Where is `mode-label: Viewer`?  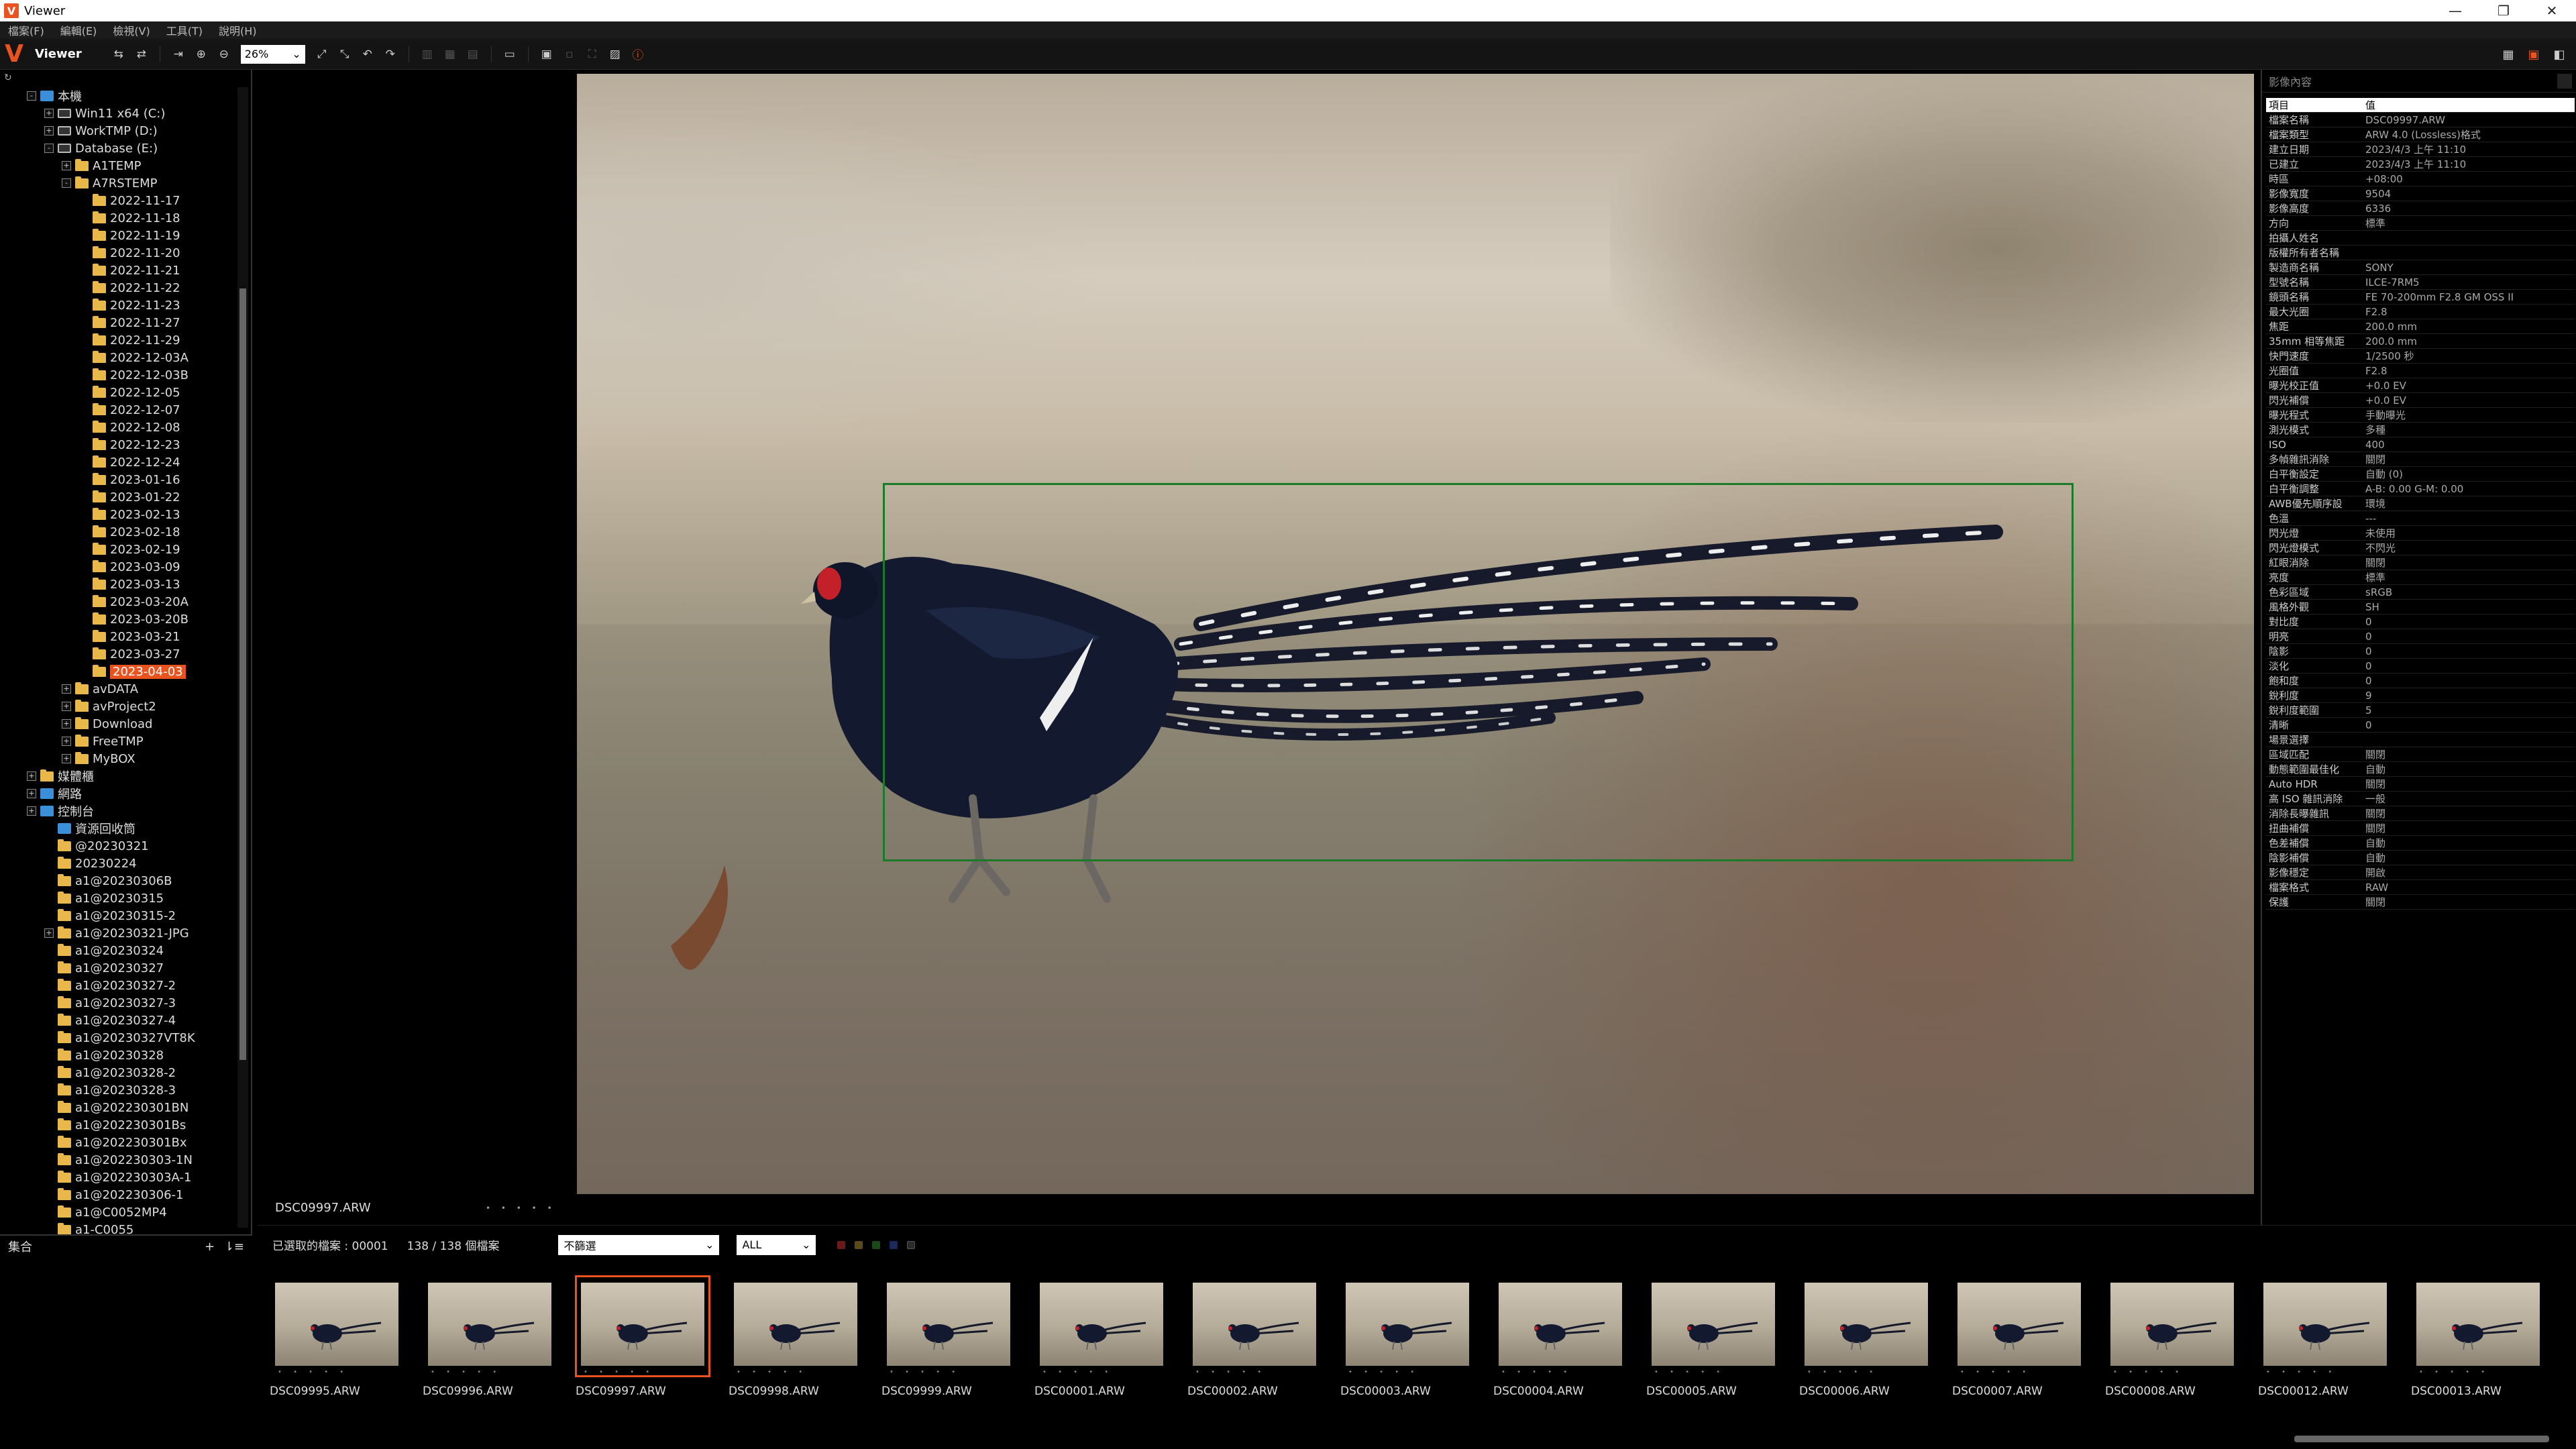
mode-label: Viewer is located at coordinates (58, 54).